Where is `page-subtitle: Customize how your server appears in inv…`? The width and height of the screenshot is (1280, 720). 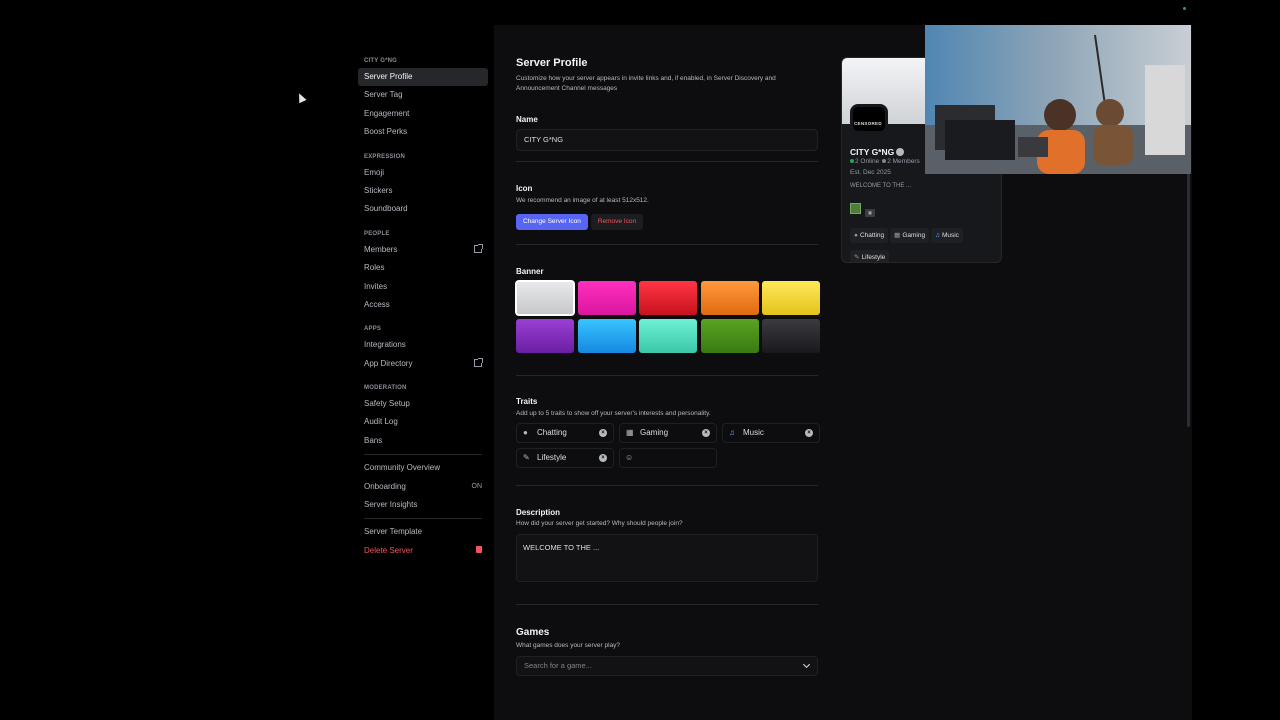
page-subtitle: Customize how your server appears in inv… is located at coordinates (646, 83).